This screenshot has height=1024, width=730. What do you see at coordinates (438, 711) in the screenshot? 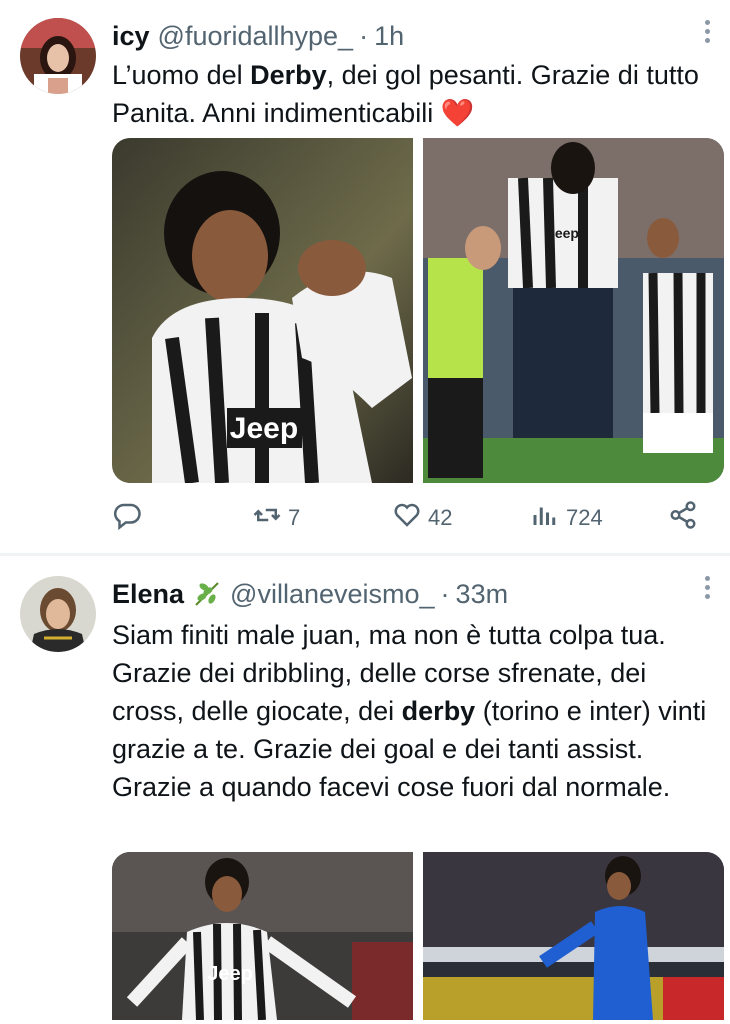
I see `text-bold-segment: derby` at bounding box center [438, 711].